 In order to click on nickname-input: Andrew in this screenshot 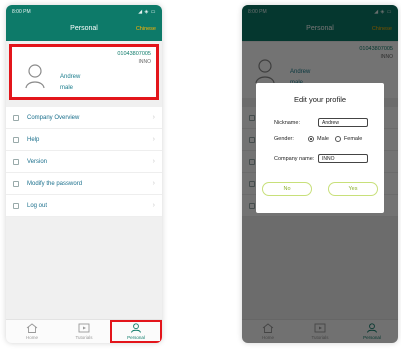, I will do `click(343, 122)`.